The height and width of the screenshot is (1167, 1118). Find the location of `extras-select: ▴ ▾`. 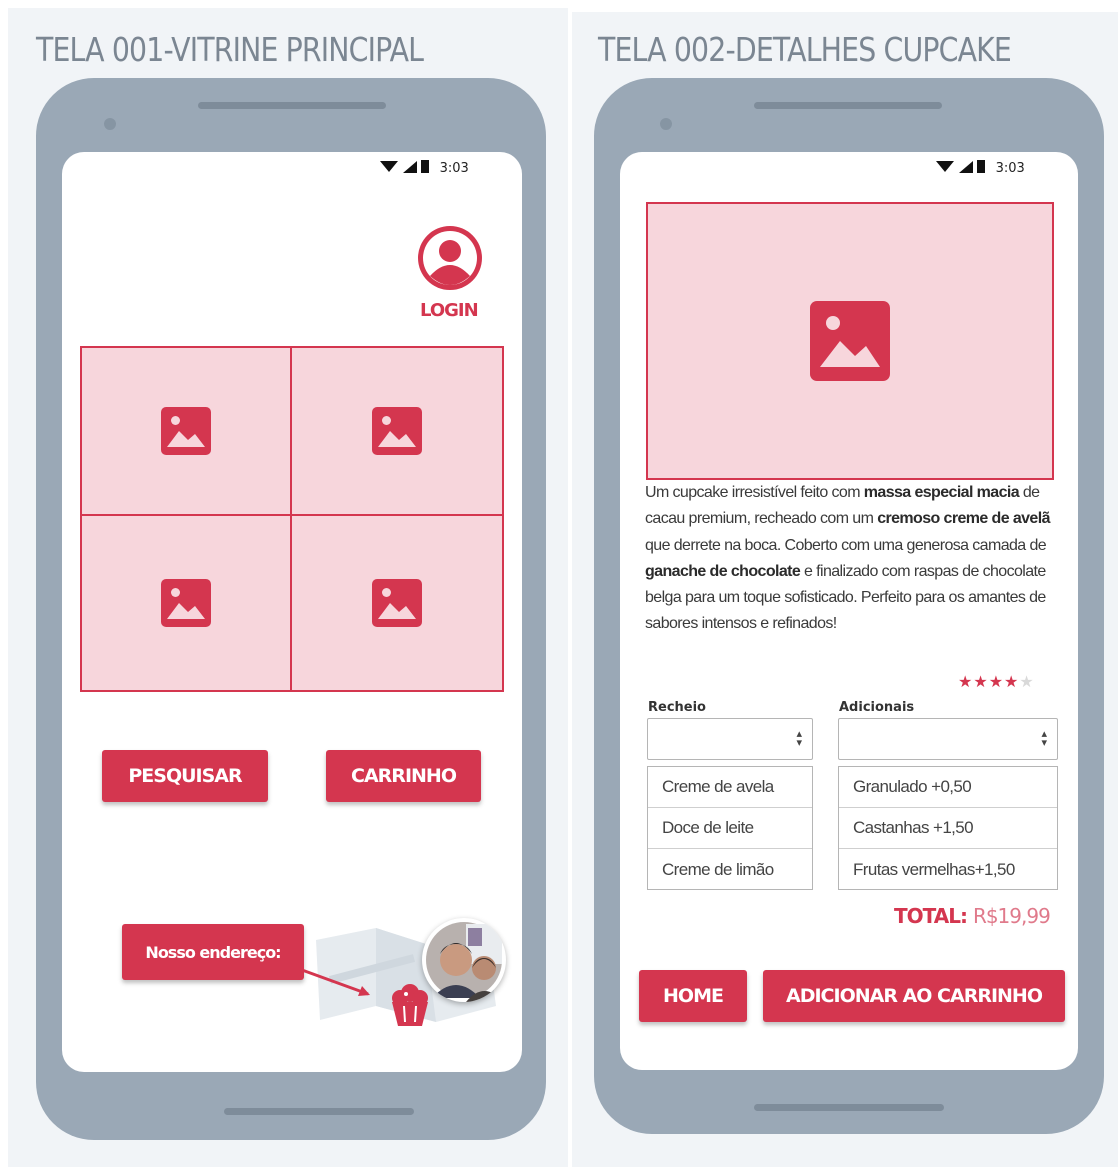

extras-select: ▴ ▾ is located at coordinates (948, 739).